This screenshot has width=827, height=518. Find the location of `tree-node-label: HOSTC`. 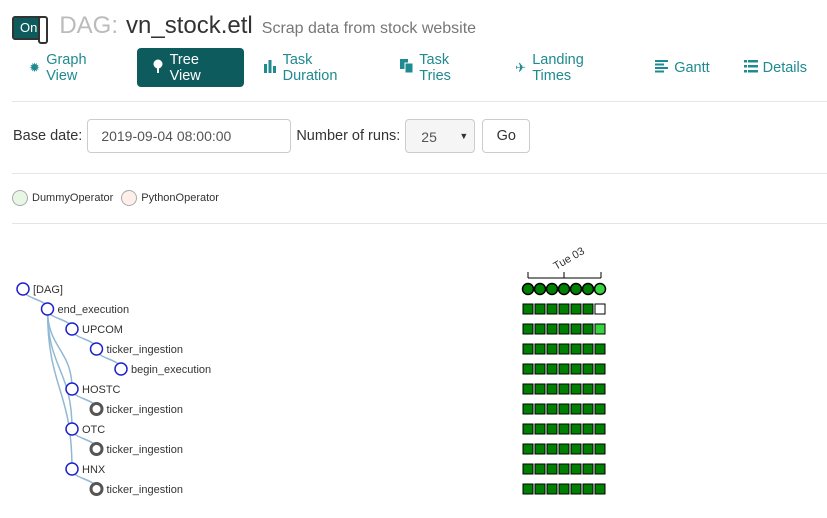

tree-node-label: HOSTC is located at coordinates (101, 390).